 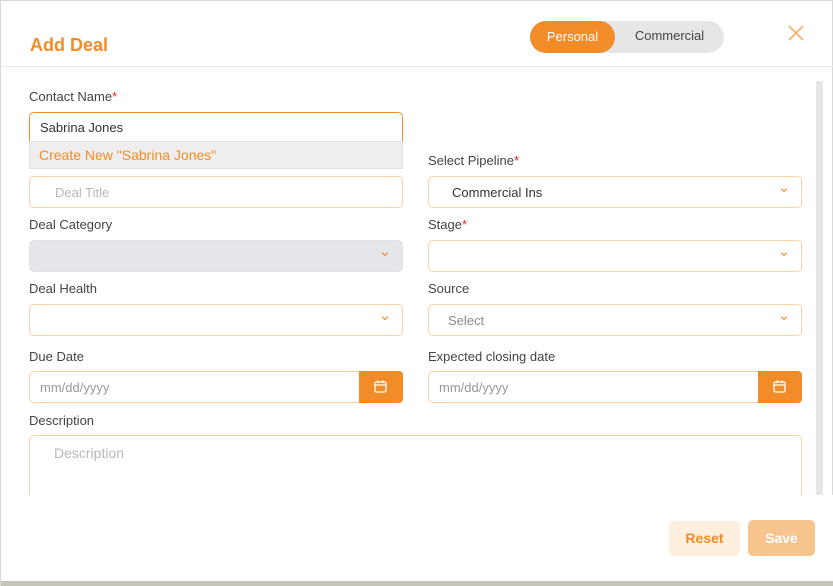 I want to click on pipeline-label: Select Pipeline*, so click(x=474, y=160).